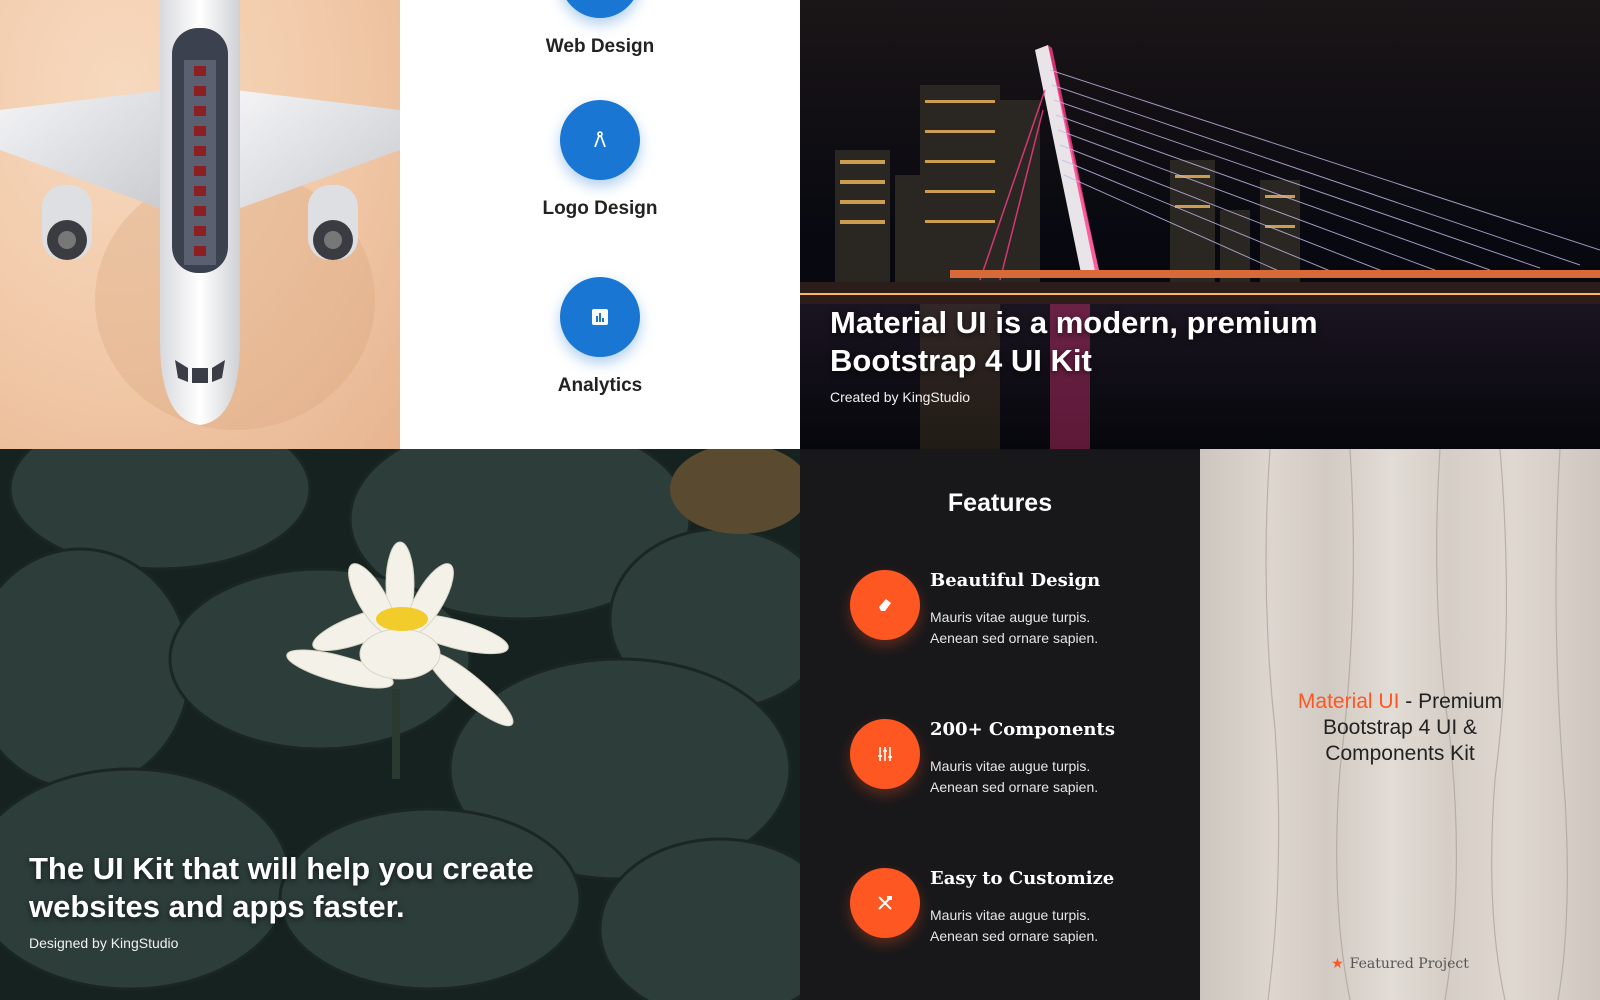 Image resolution: width=1600 pixels, height=1000 pixels. I want to click on feature-title: Easy to Customize, so click(1022, 878).